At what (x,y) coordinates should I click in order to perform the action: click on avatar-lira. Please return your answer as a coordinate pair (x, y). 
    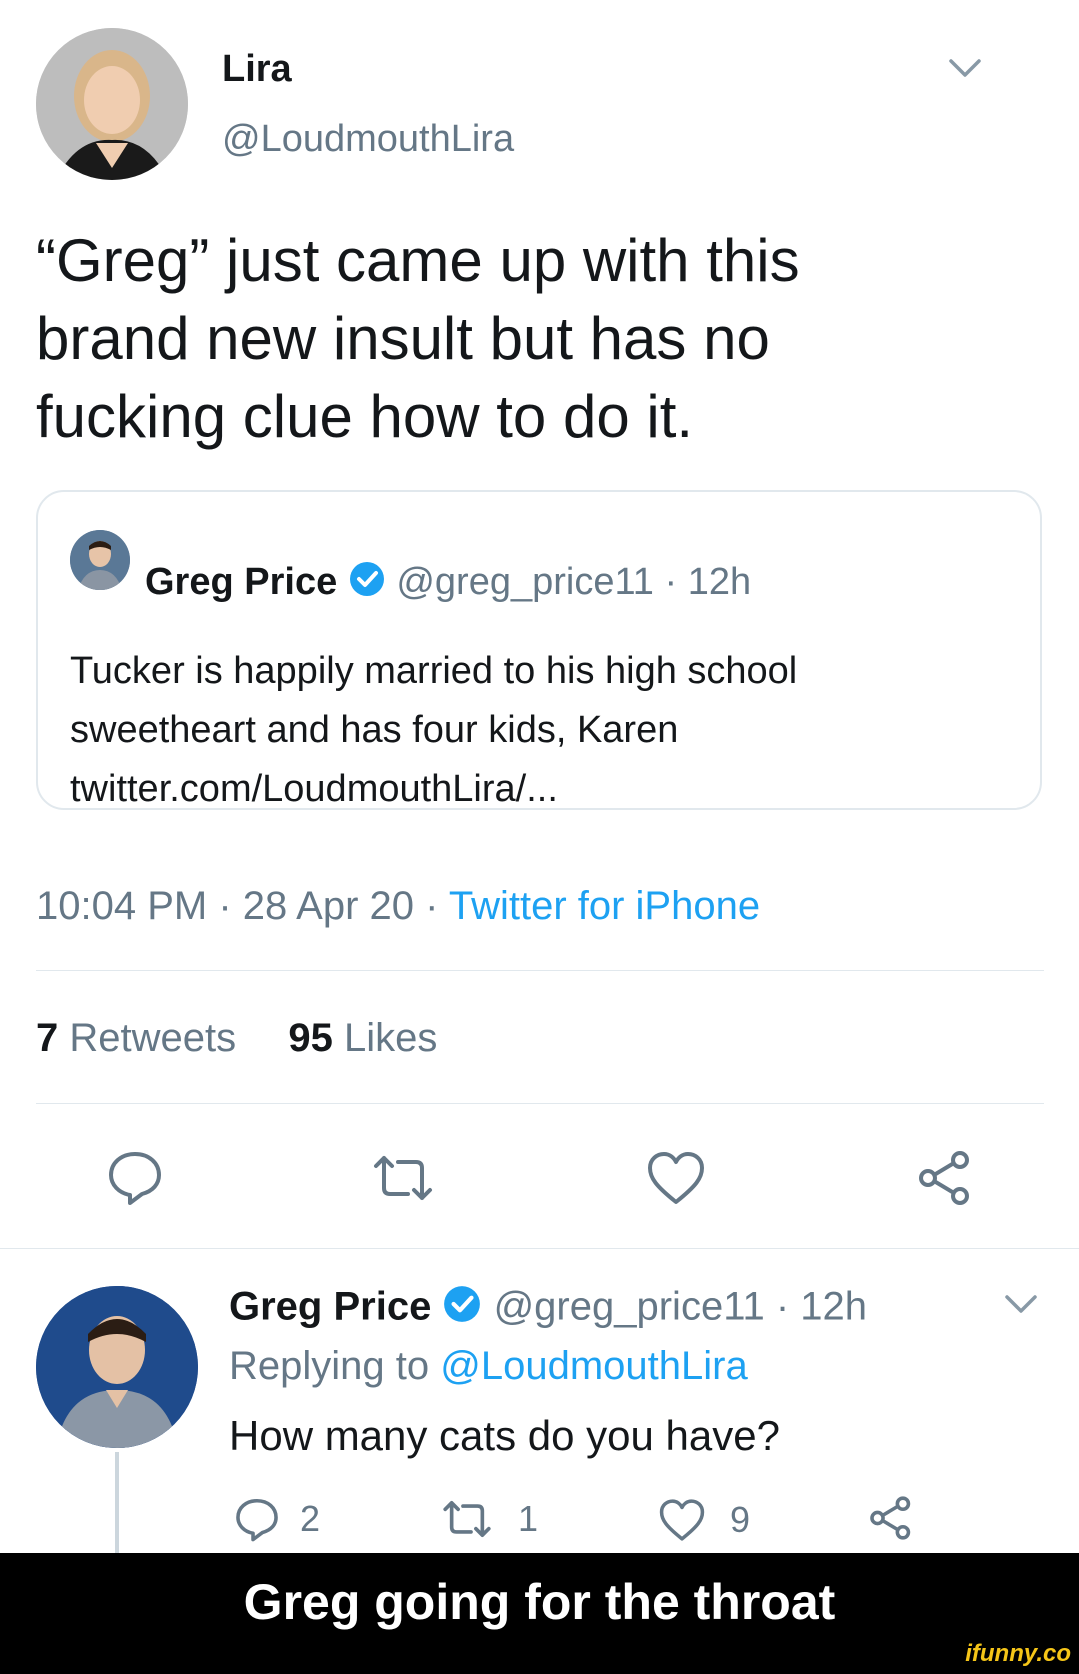
    Looking at the image, I should click on (112, 104).